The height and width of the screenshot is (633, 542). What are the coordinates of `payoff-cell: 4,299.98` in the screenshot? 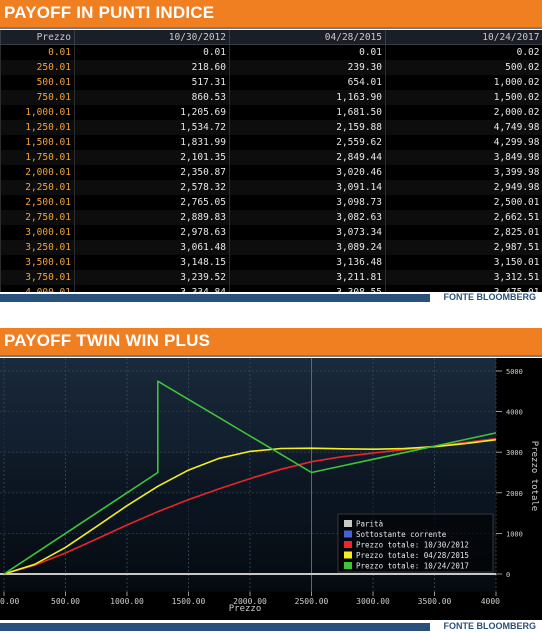 It's located at (463, 142).